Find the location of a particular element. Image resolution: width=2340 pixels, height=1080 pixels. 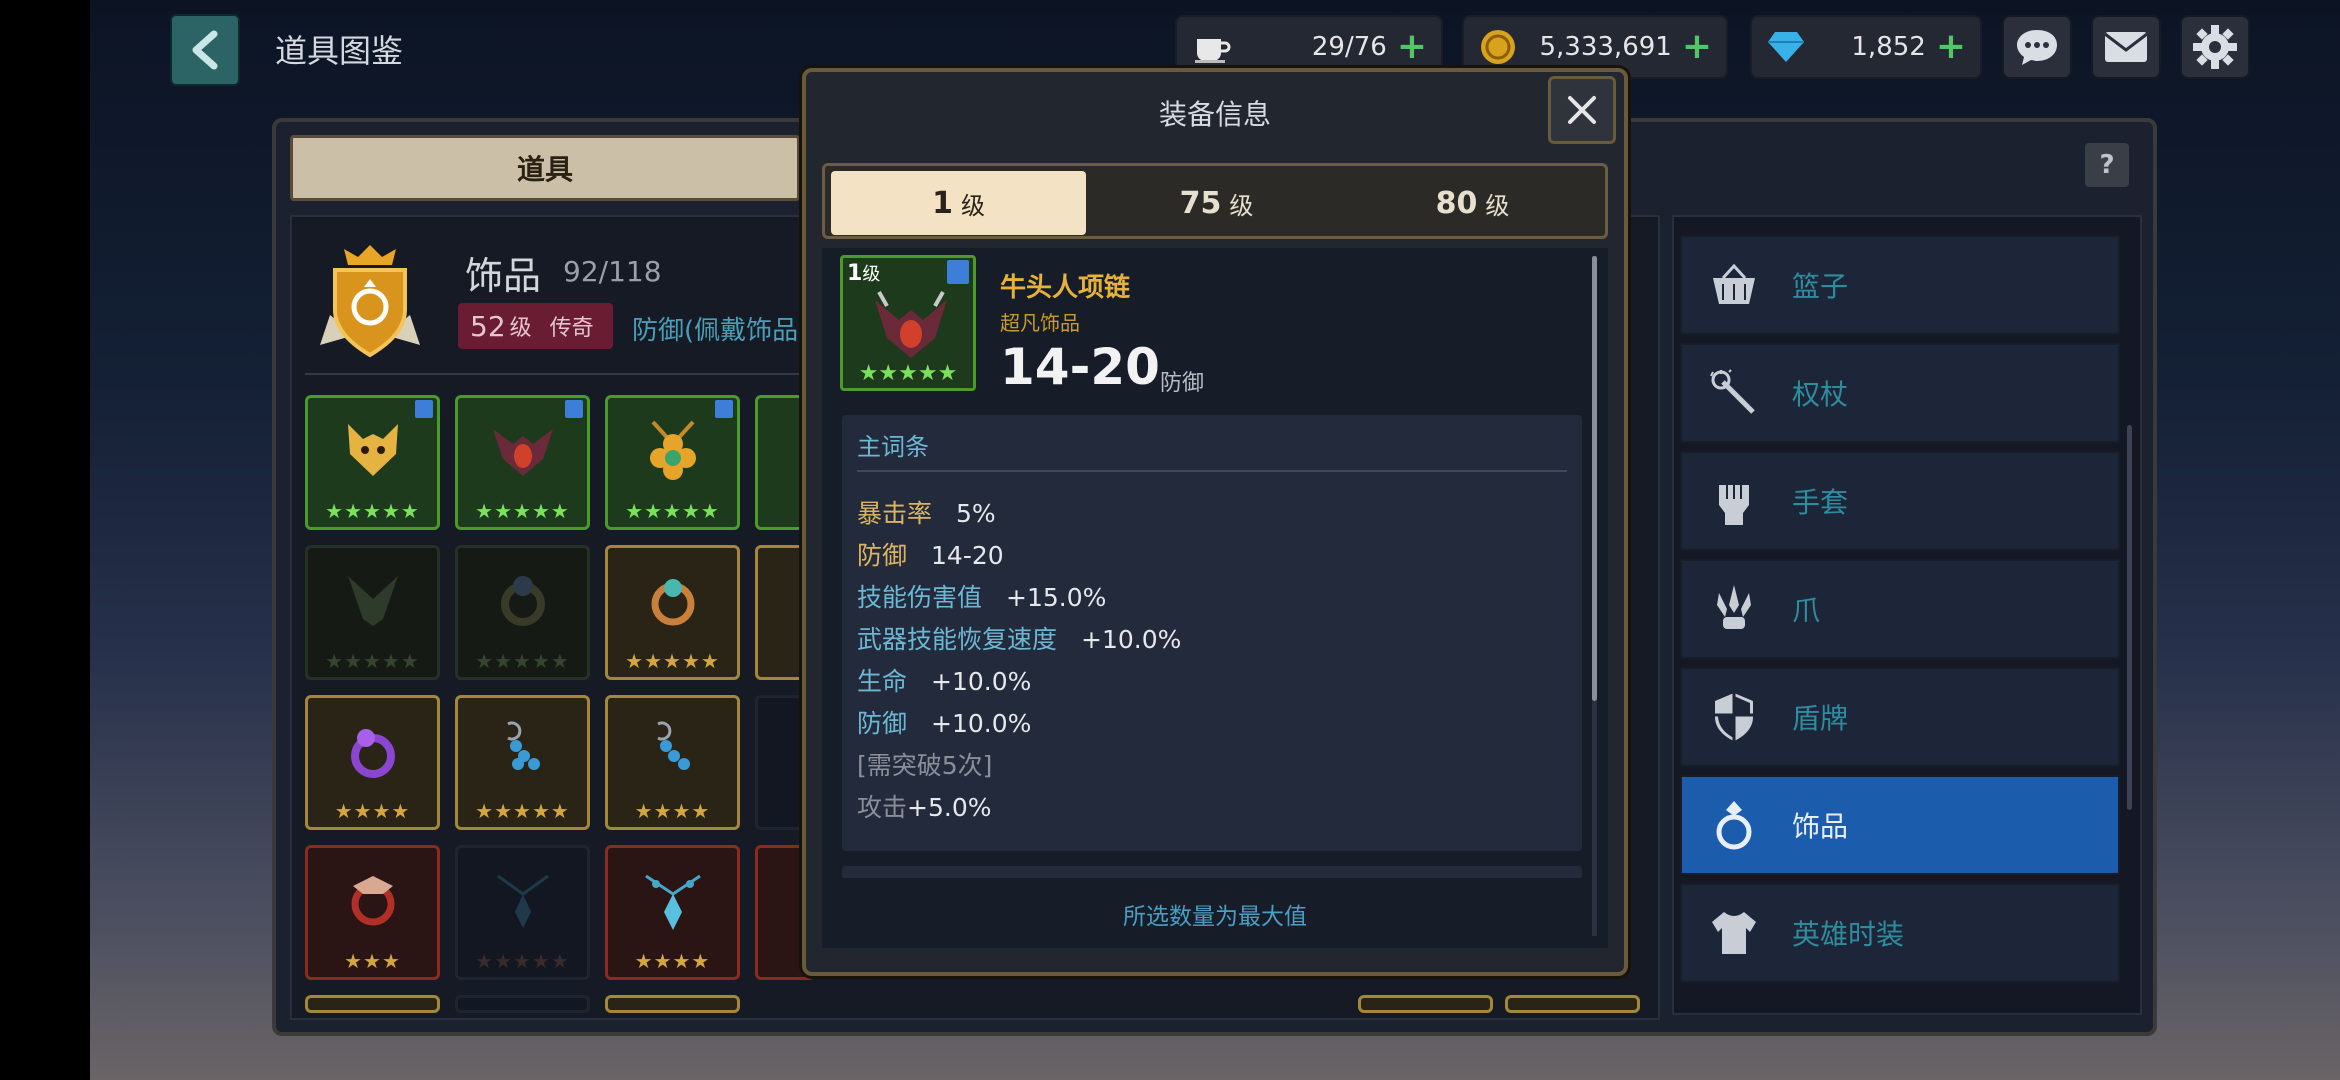

stat-row: 武器技能恢复速度 +10.0% is located at coordinates (1019, 638).